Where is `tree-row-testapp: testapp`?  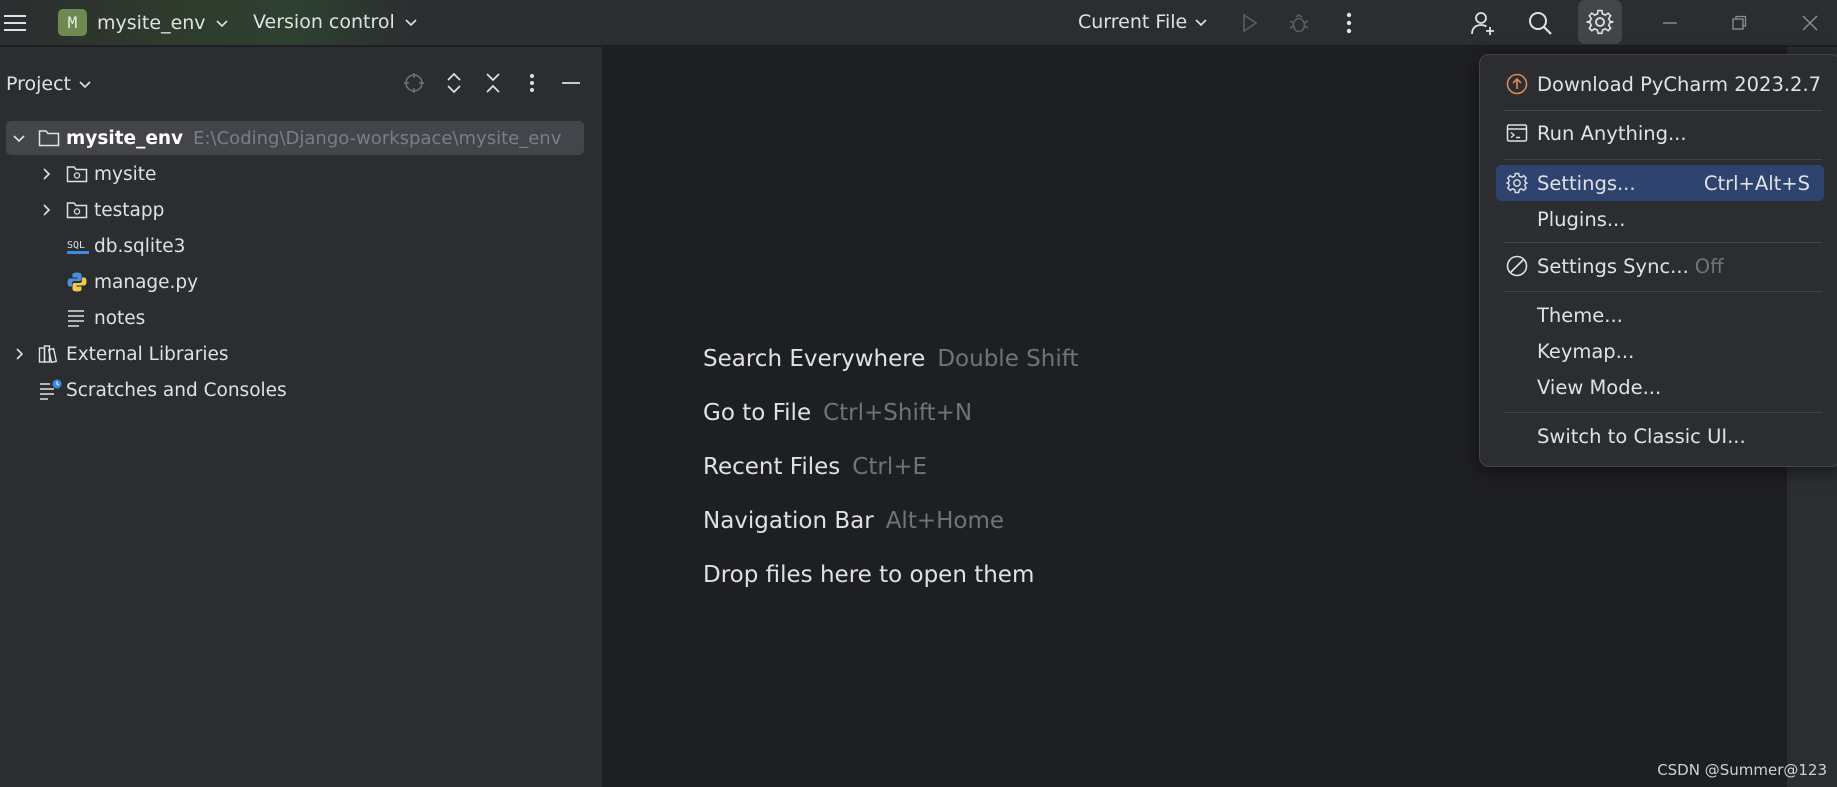
tree-row-testapp: testapp is located at coordinates (295, 210).